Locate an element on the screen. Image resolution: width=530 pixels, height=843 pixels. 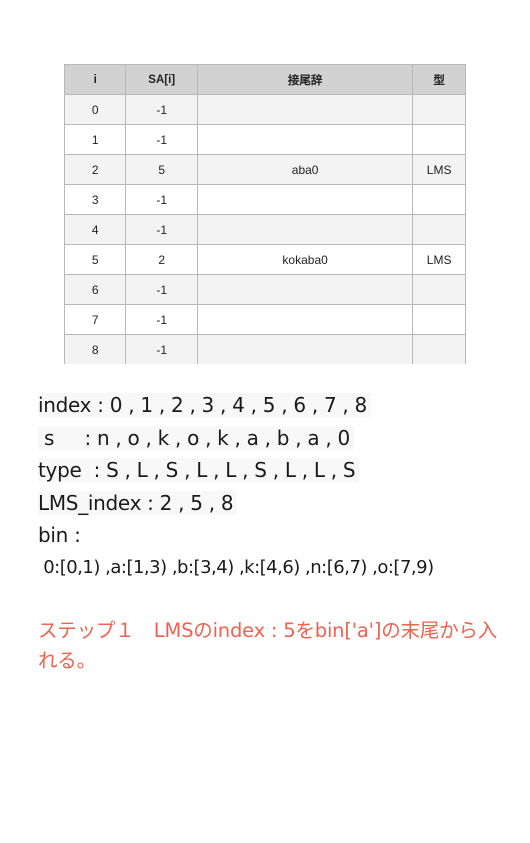
cell-sa: 2 is located at coordinates (161, 259).